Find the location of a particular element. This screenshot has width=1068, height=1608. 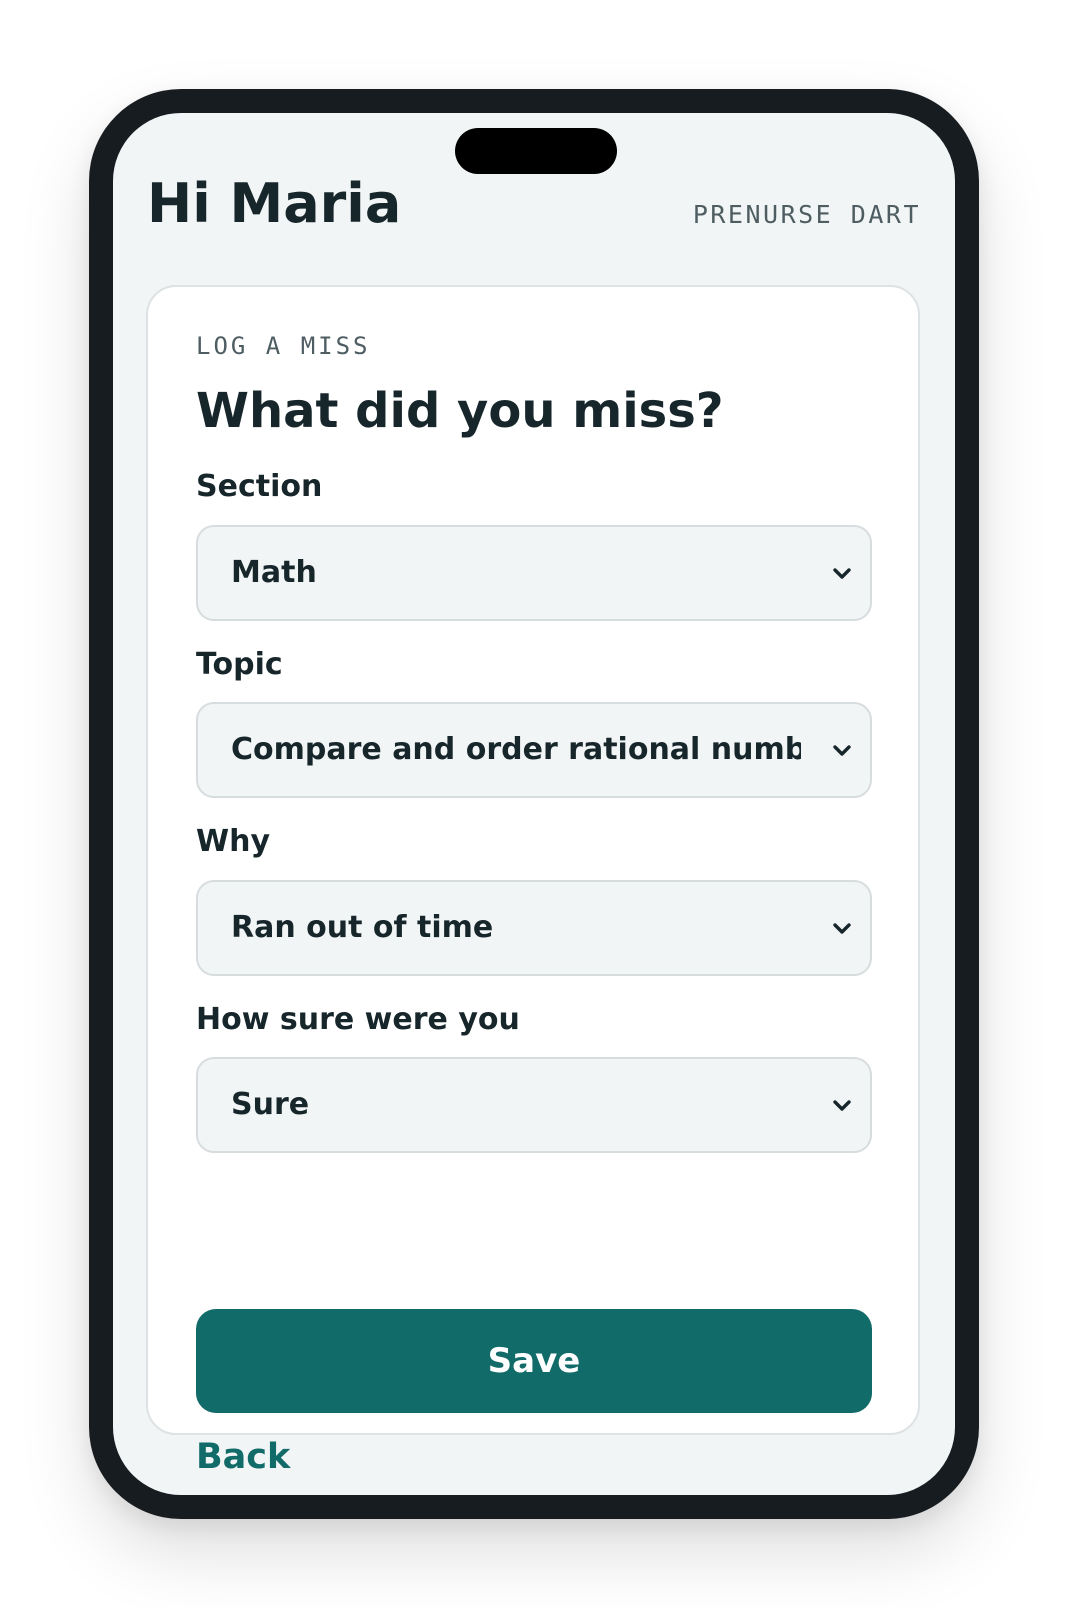

confidence-label: How sure were you is located at coordinates (358, 1019).